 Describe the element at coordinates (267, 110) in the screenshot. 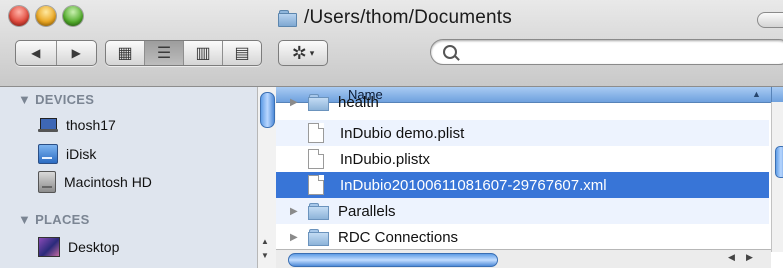

I see `sidebar-scroll-thumb` at that location.